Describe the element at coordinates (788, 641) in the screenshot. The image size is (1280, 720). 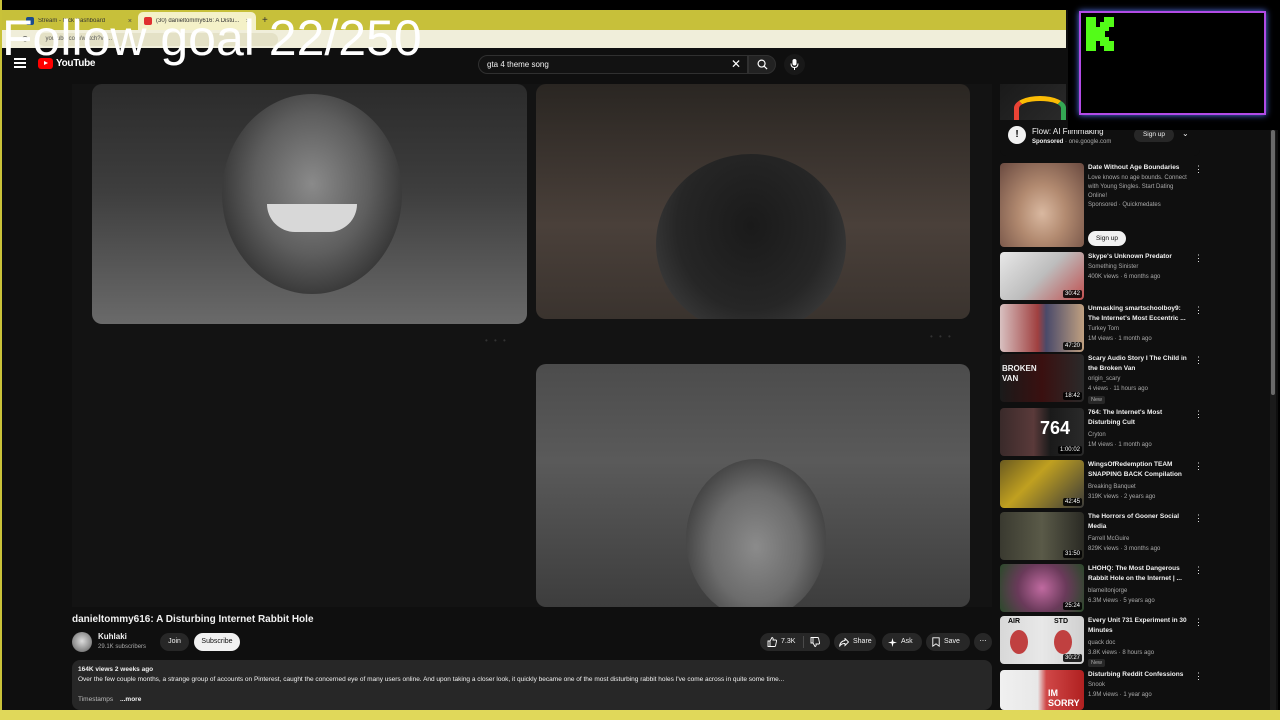
I see `like-count: 7.3K` at that location.